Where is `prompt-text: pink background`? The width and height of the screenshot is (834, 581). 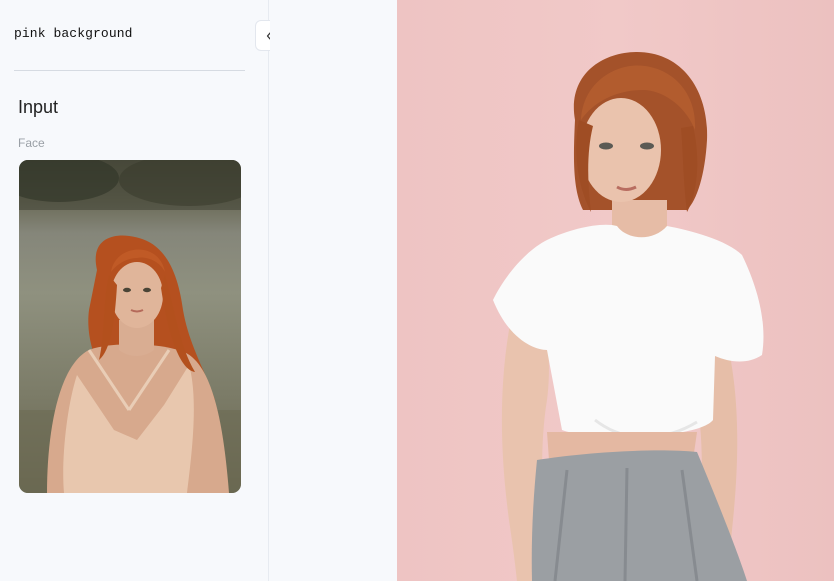
prompt-text: pink background is located at coordinates (73, 33).